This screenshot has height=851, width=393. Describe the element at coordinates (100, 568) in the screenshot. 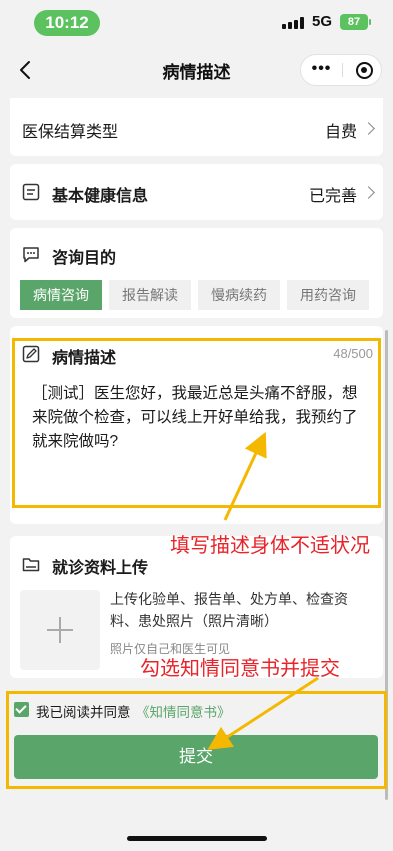

I see `upload-title: 就诊资料上传` at that location.